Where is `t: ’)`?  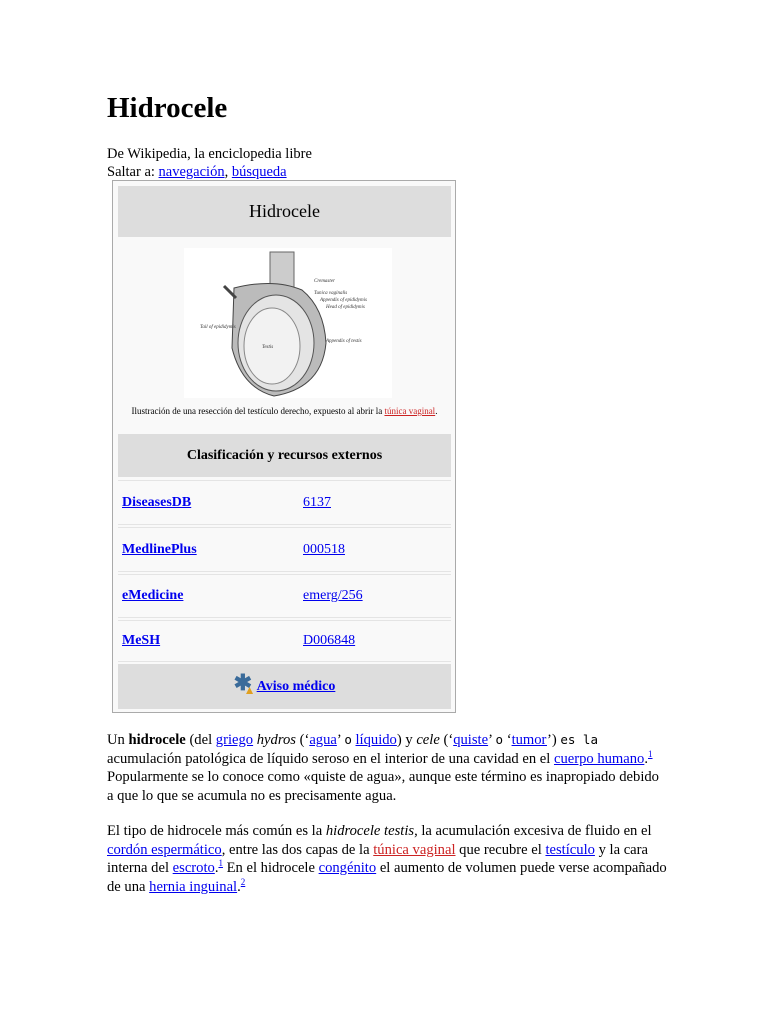
t: ’) is located at coordinates (553, 740).